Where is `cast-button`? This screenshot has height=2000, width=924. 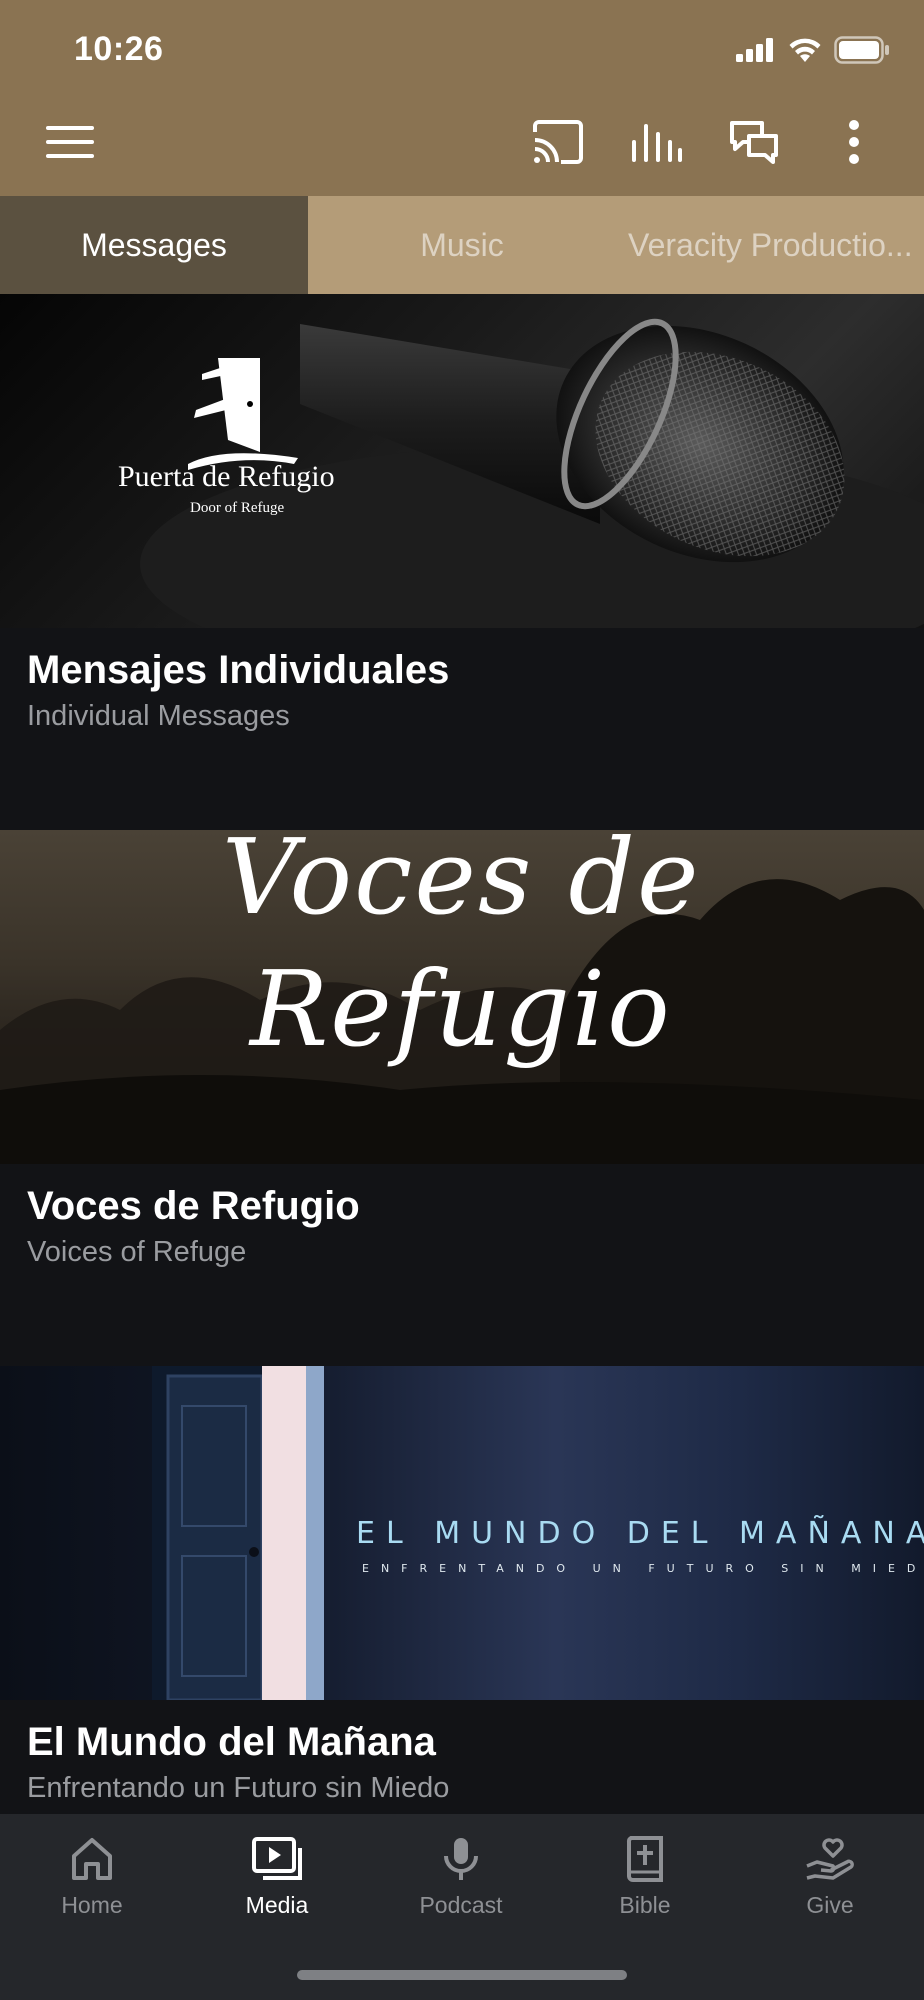 cast-button is located at coordinates (558, 142).